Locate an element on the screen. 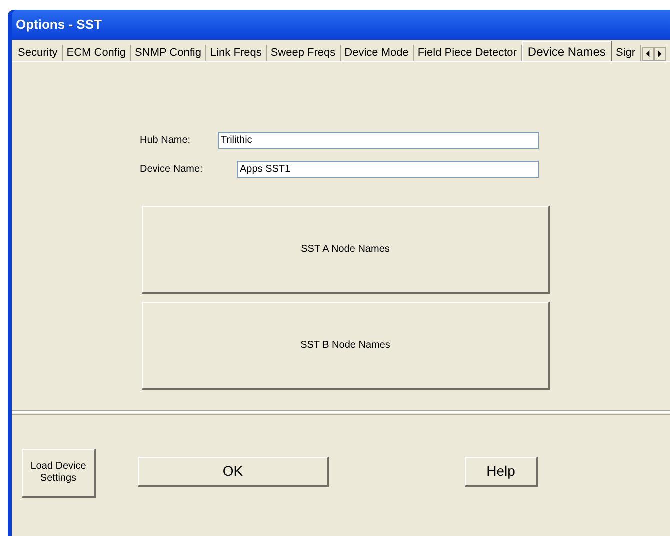 This screenshot has height=536, width=670. field-label: Hub Name: is located at coordinates (166, 141).